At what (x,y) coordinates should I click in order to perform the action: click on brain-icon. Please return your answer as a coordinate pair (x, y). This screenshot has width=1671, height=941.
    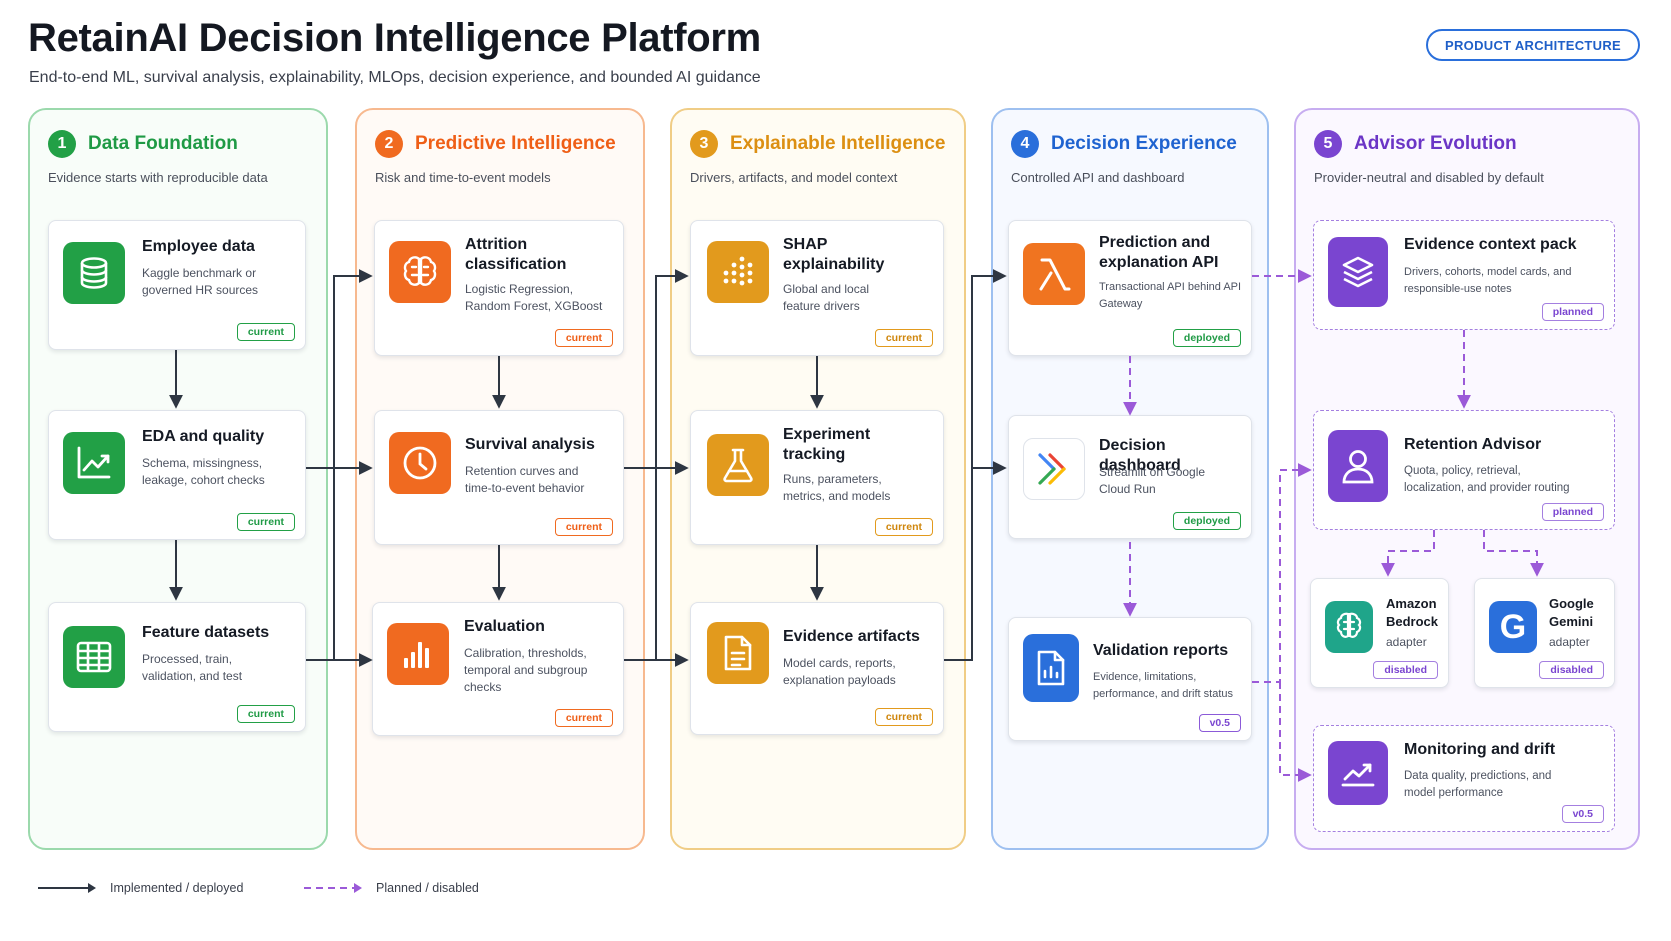
    Looking at the image, I should click on (420, 272).